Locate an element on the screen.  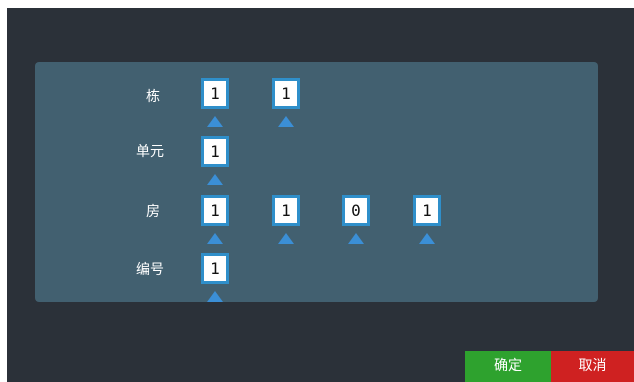
room-digit-3: 0 is located at coordinates (356, 210).